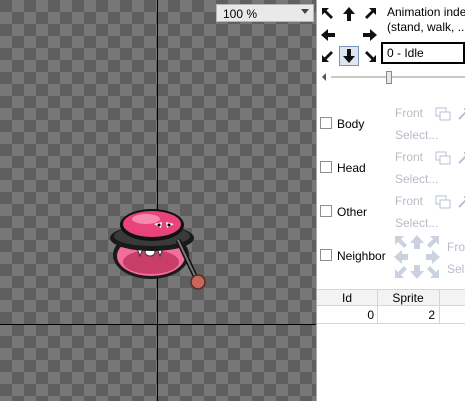  Describe the element at coordinates (326, 211) in the screenshot. I see `other-checkbox` at that location.